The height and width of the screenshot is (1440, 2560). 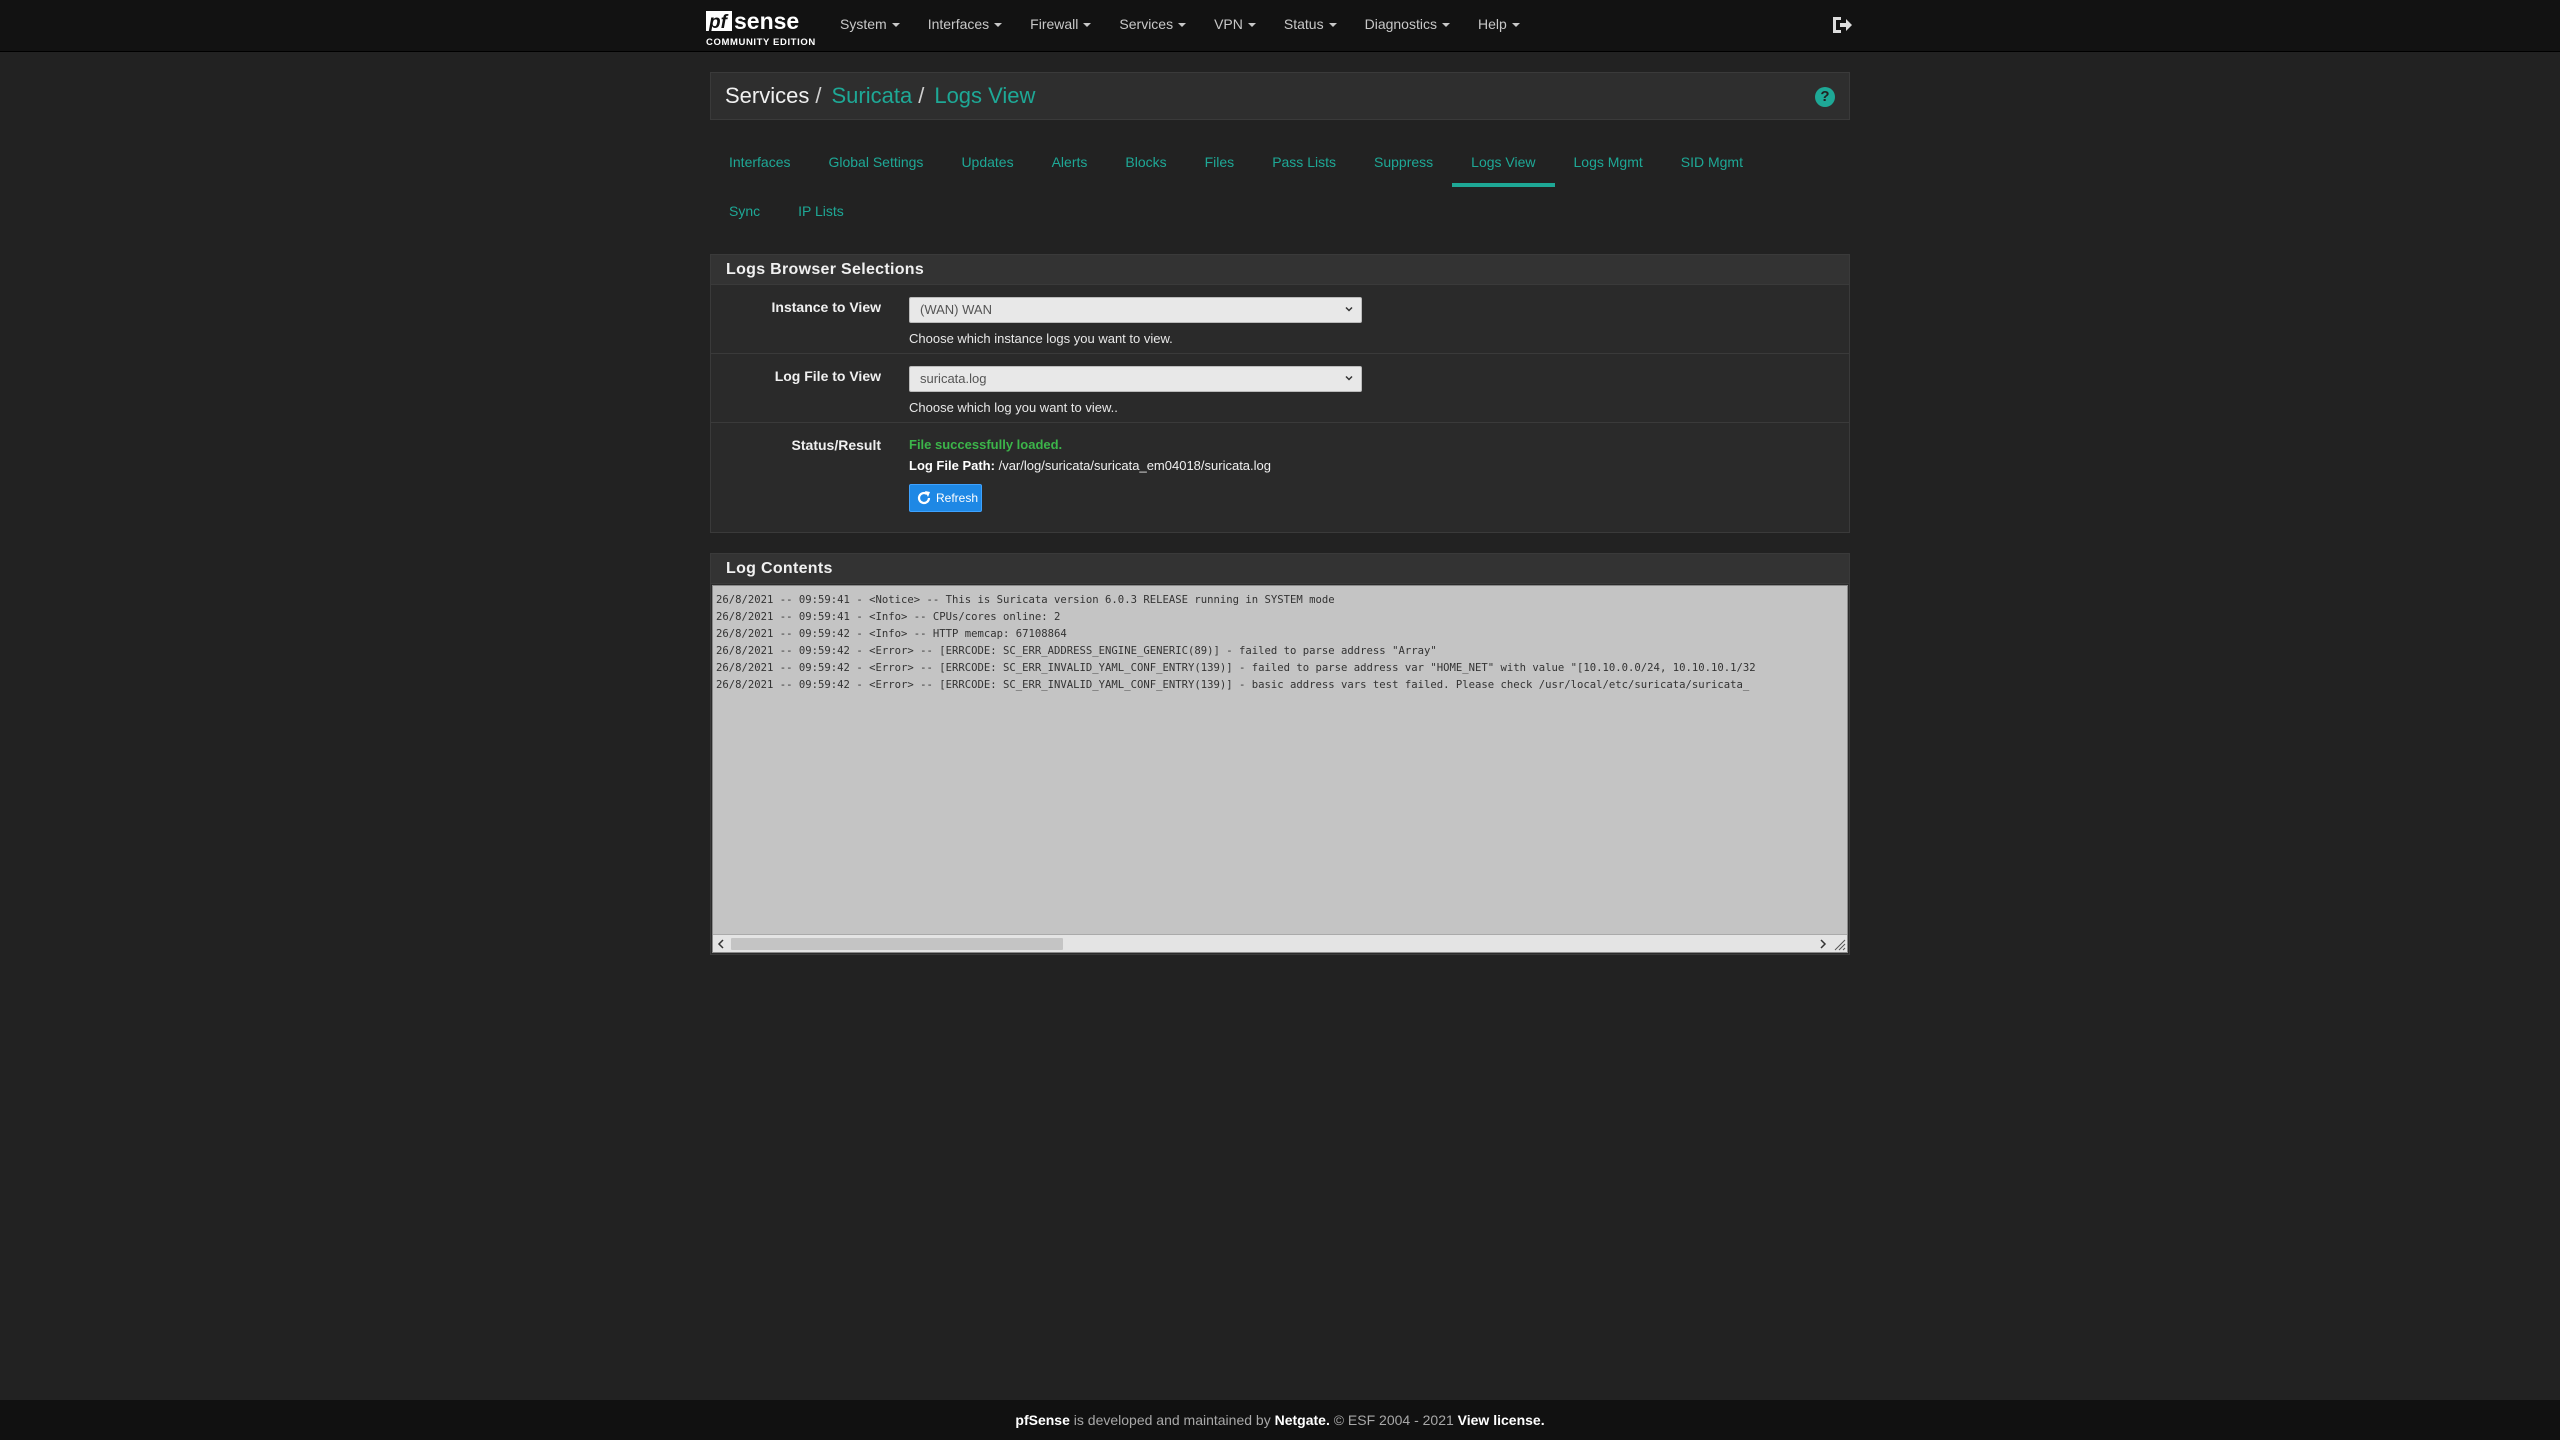 I want to click on nav-item-label: Help, so click(x=1492, y=24).